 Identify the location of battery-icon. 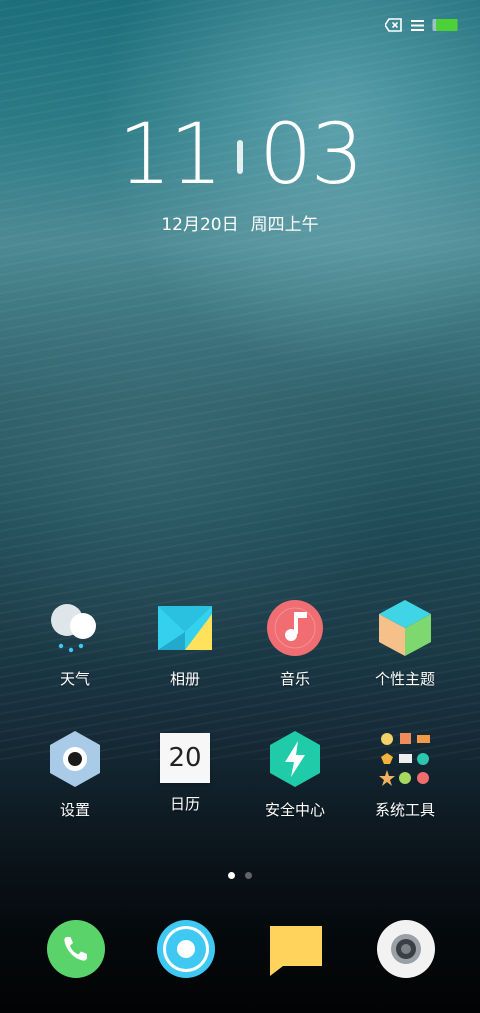
(445, 25).